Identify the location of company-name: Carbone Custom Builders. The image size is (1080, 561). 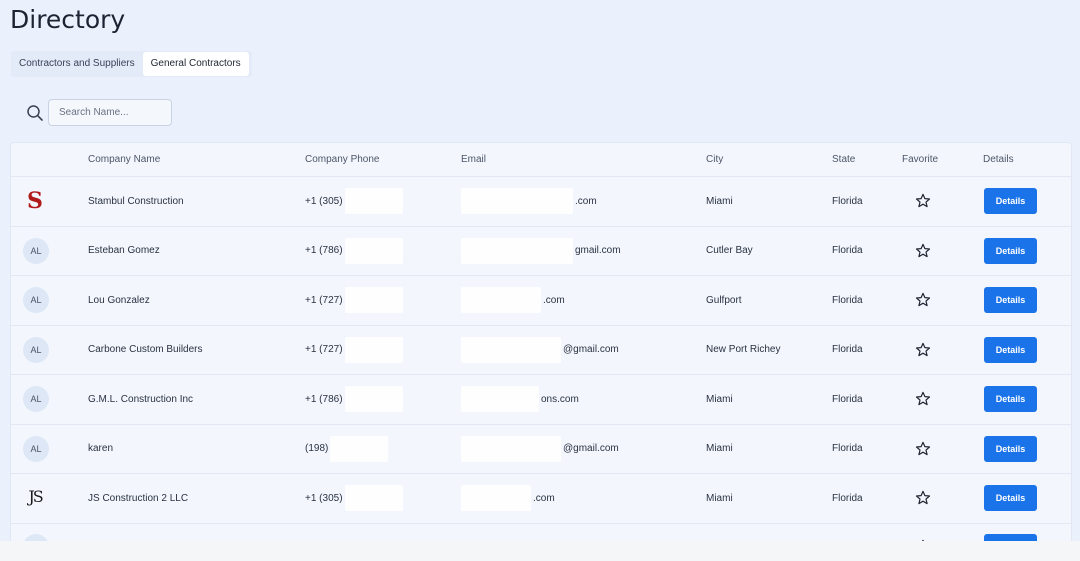
(145, 350).